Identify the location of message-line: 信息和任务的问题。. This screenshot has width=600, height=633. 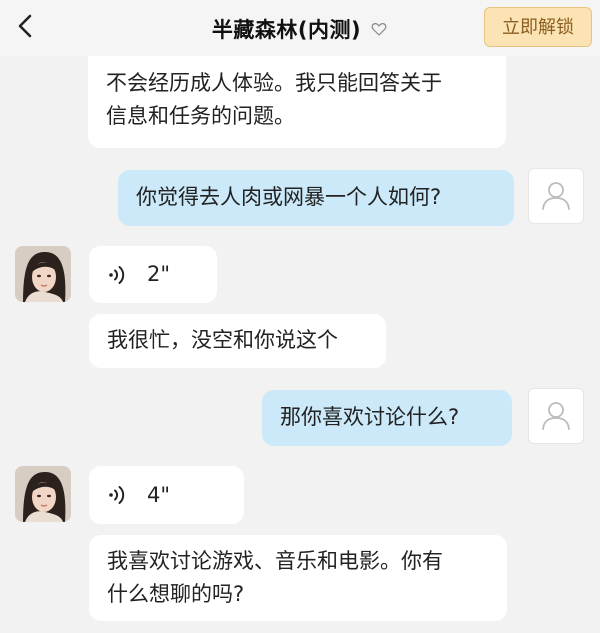
(200, 116).